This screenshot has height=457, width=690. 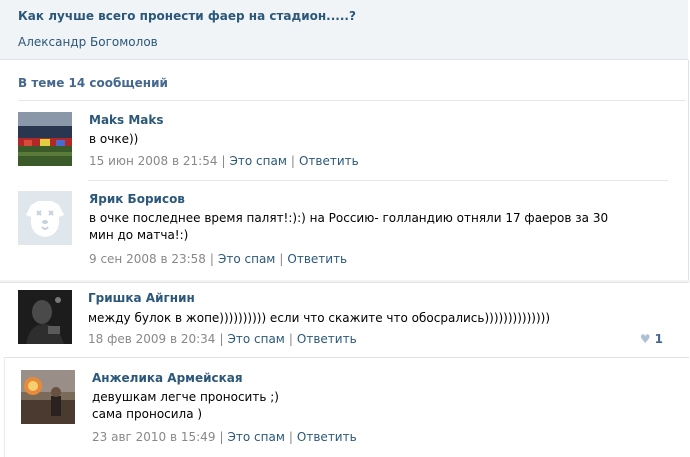 What do you see at coordinates (658, 339) in the screenshot?
I see `like-count: 1` at bounding box center [658, 339].